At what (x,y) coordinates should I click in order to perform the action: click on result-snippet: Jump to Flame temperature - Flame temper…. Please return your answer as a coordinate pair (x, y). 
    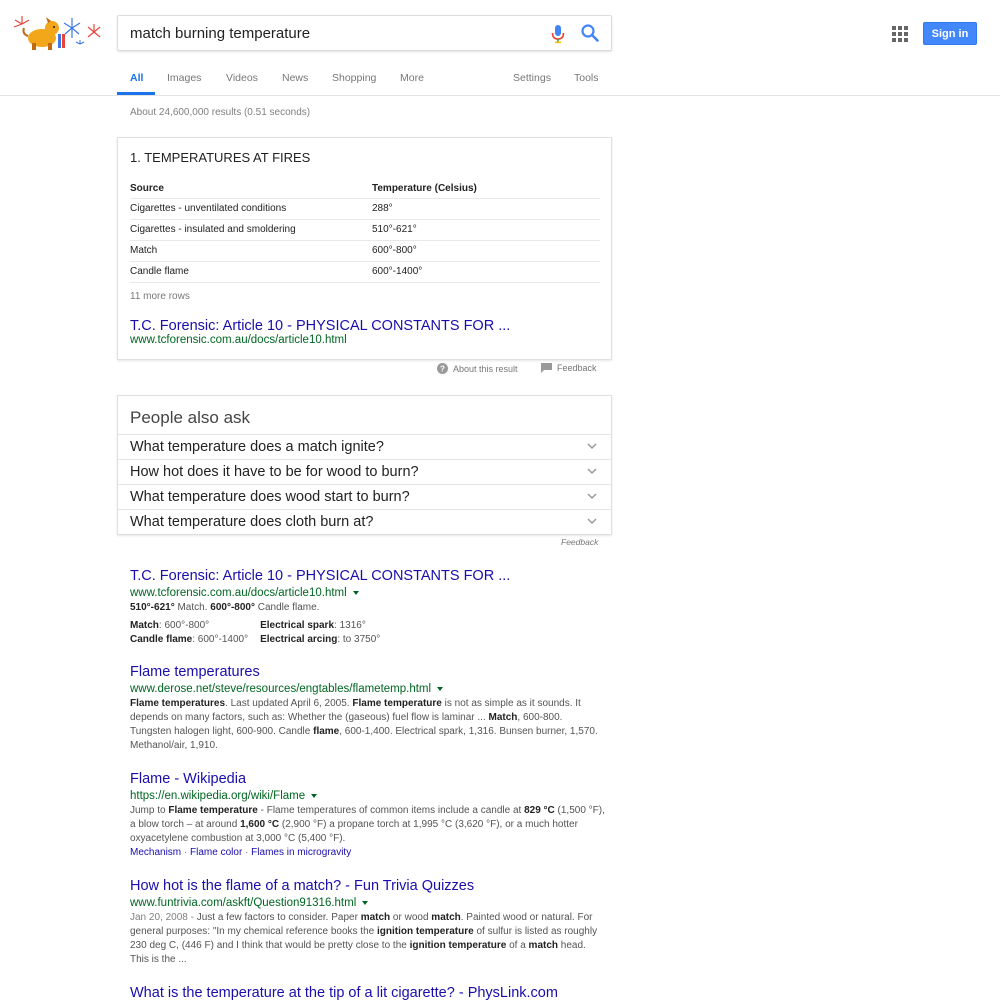
    Looking at the image, I should click on (367, 825).